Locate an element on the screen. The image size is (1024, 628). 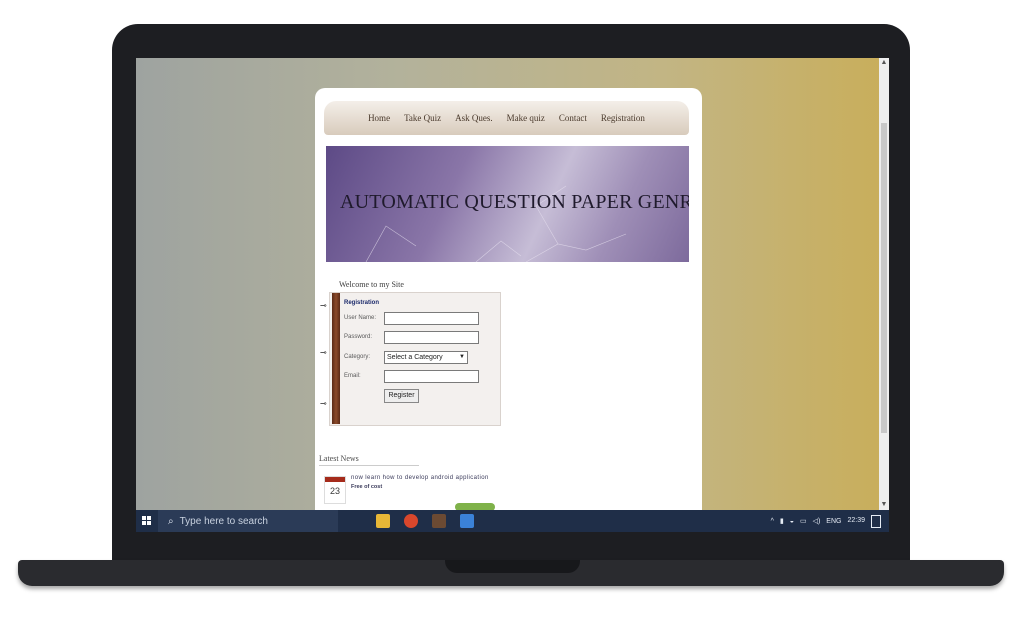
latest-news-heading: Latest News is located at coordinates (339, 458).